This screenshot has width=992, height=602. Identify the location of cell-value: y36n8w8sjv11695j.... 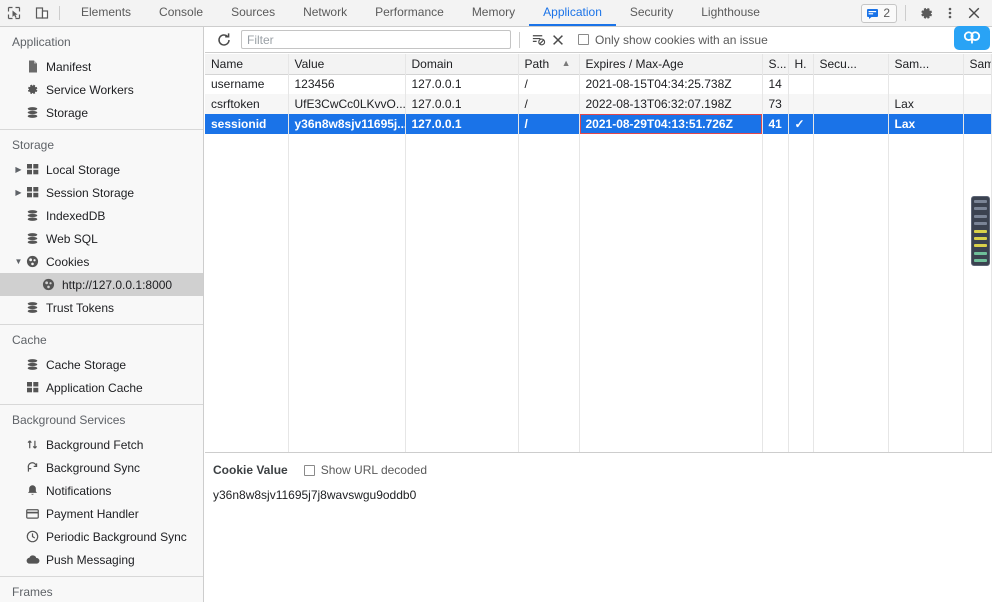
(347, 124).